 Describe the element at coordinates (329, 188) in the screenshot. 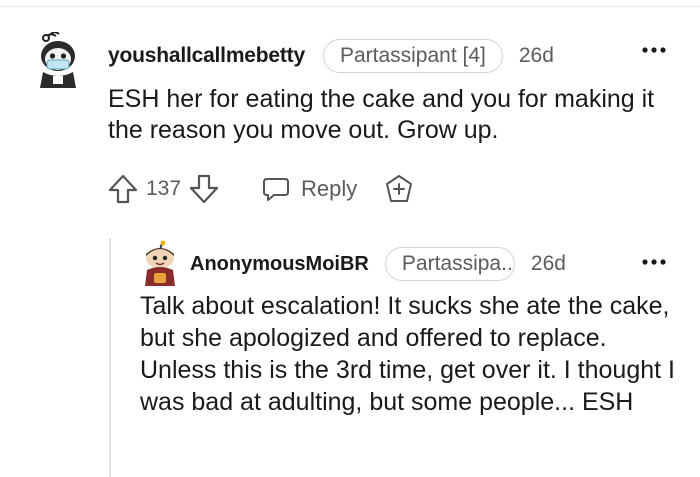

I see `reply-label: Reply` at that location.